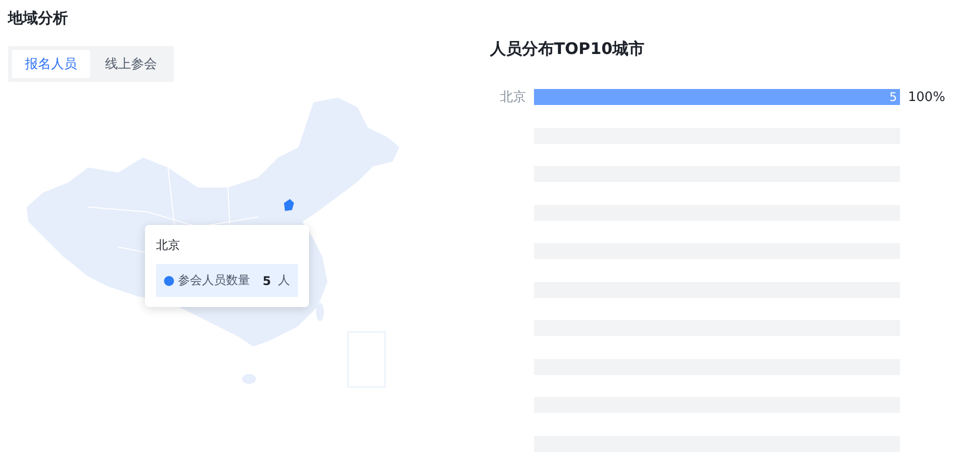 The image size is (956, 467). Describe the element at coordinates (289, 205) in the screenshot. I see `highlighted-region` at that location.